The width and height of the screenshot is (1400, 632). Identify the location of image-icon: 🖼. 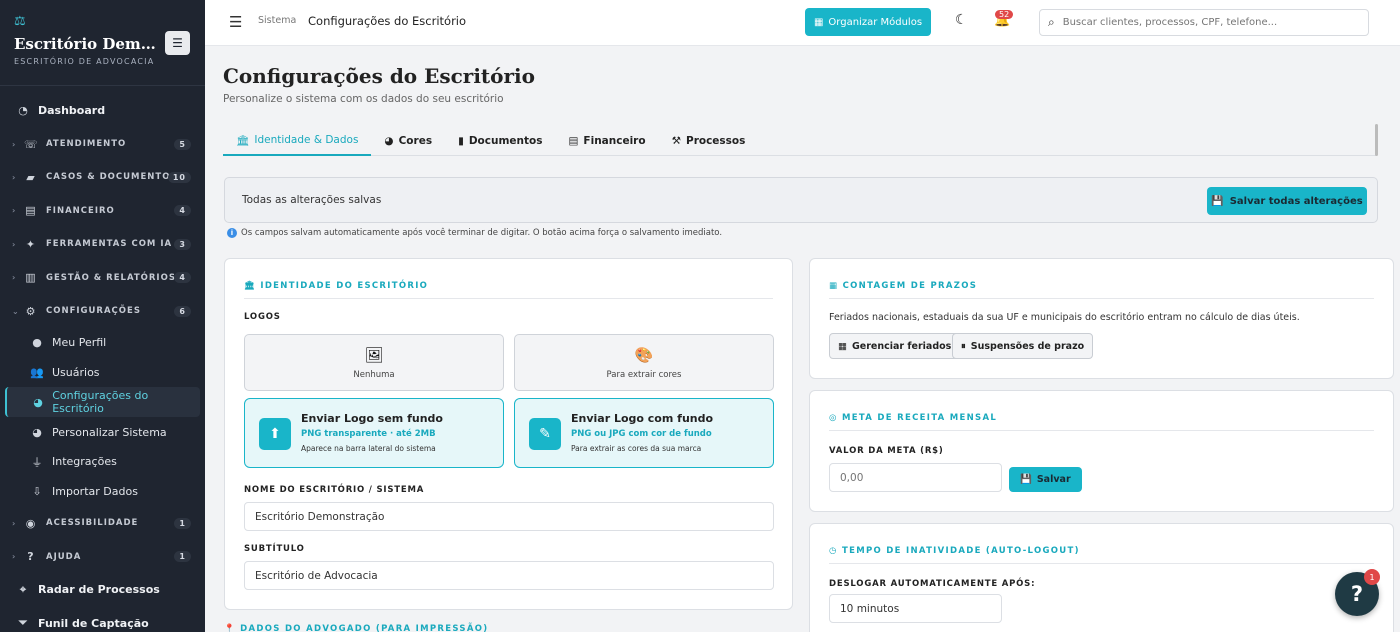
(374, 354).